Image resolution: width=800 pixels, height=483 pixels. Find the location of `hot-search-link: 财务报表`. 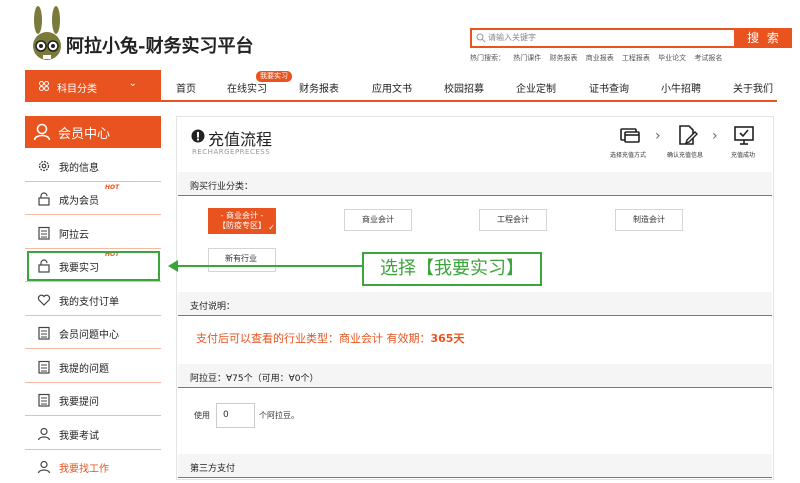

hot-search-link: 财务报表 is located at coordinates (563, 58).